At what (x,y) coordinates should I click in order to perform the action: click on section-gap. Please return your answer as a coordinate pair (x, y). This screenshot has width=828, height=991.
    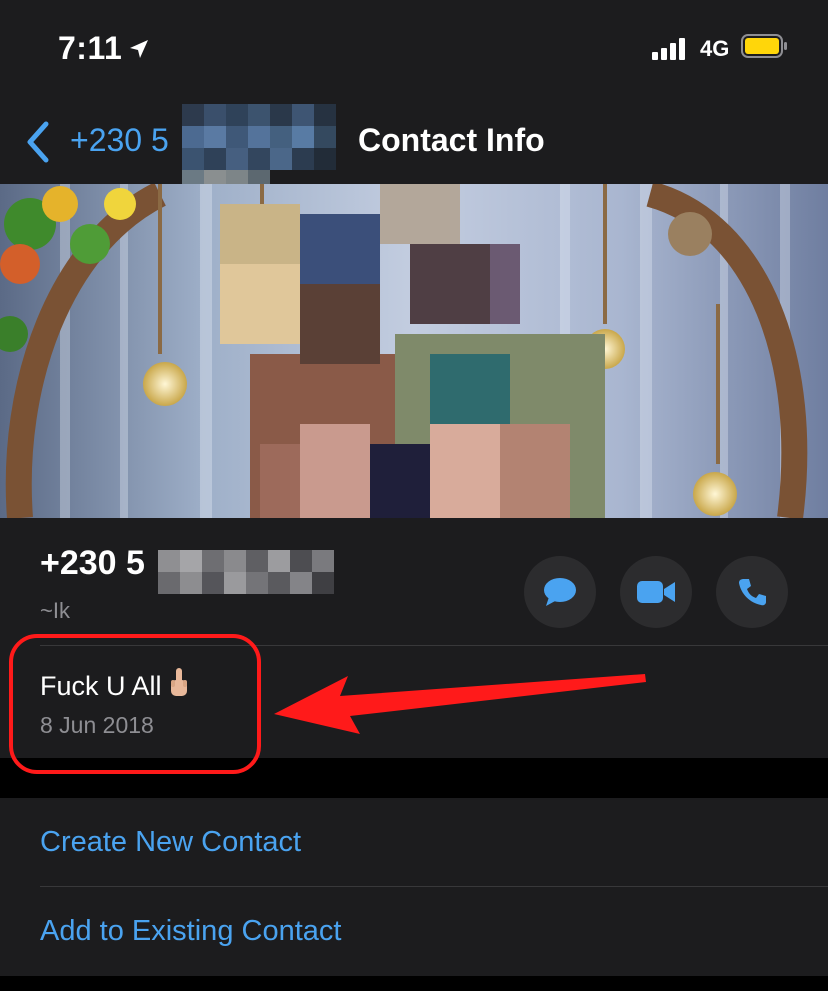
    Looking at the image, I should click on (414, 983).